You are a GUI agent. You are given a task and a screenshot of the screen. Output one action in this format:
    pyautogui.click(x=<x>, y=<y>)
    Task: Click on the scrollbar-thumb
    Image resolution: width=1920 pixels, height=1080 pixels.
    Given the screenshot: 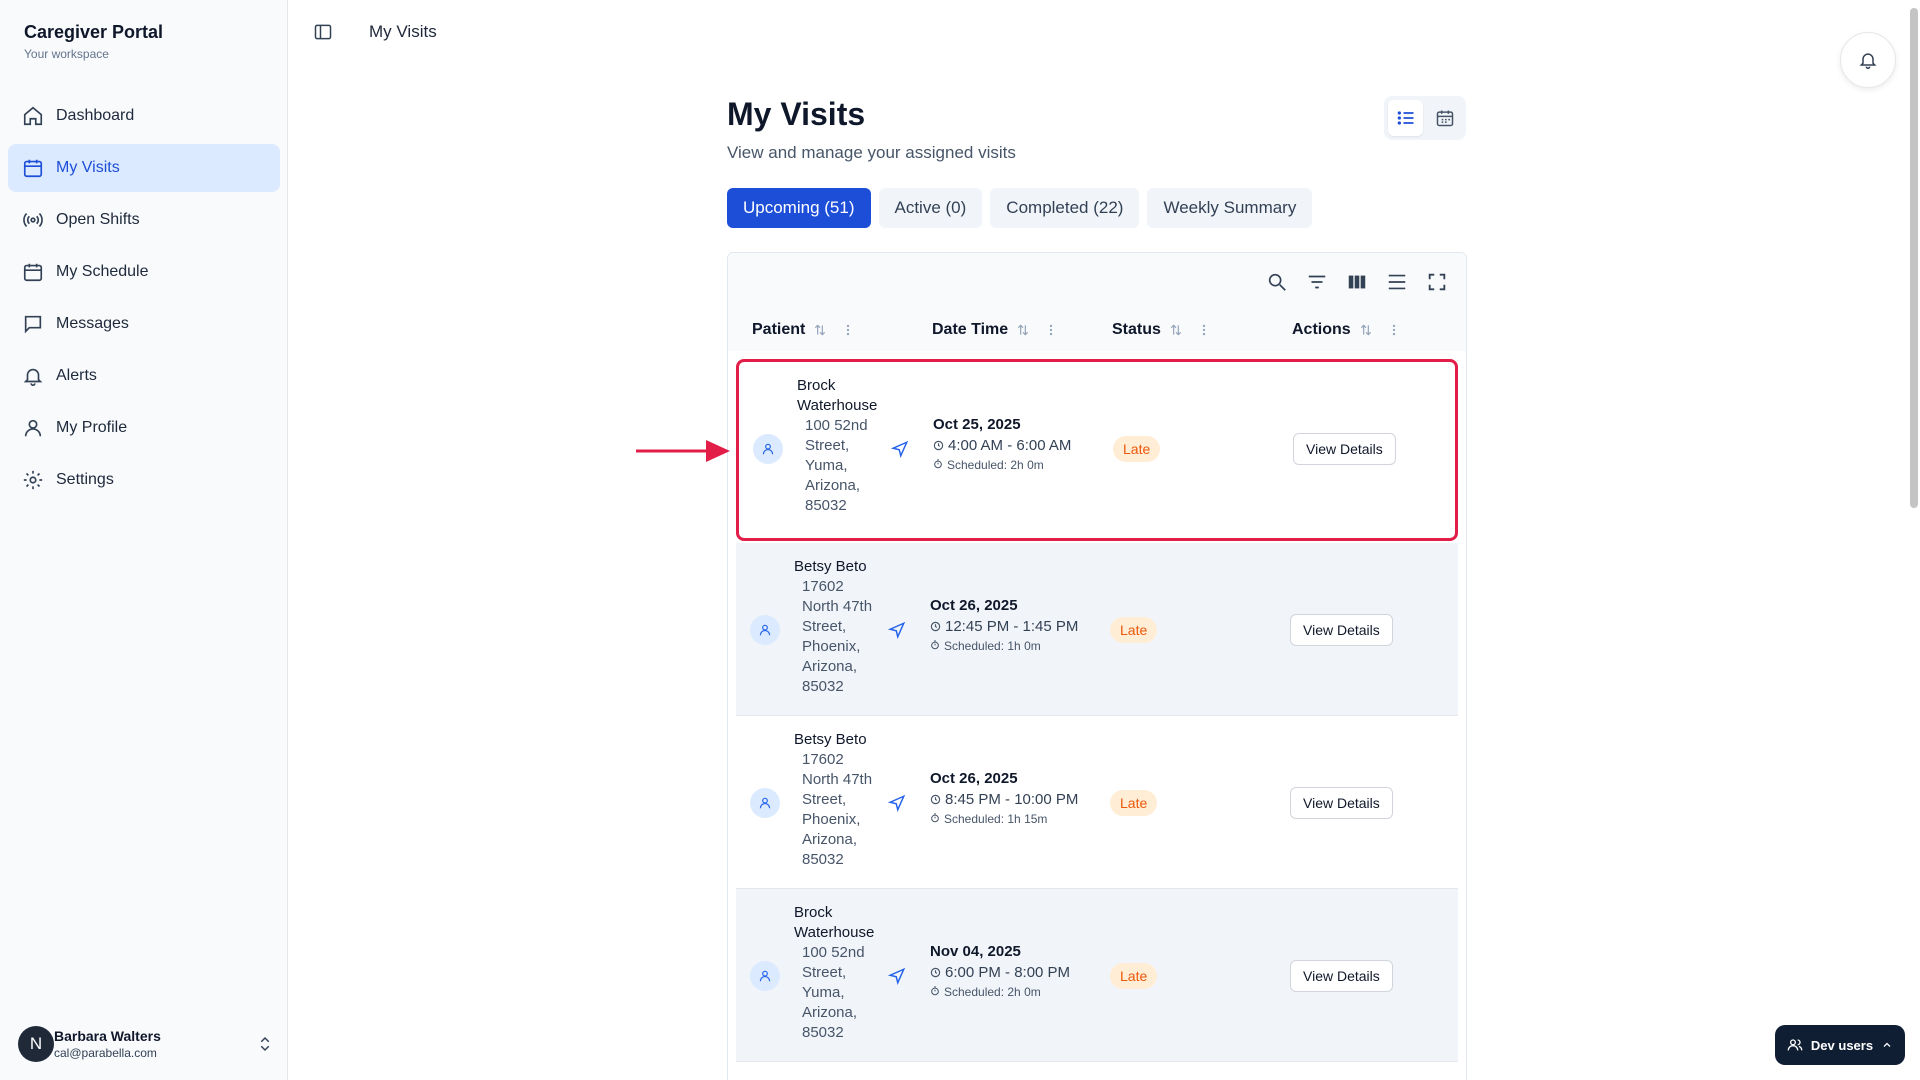 What is the action you would take?
    pyautogui.click(x=1914, y=258)
    